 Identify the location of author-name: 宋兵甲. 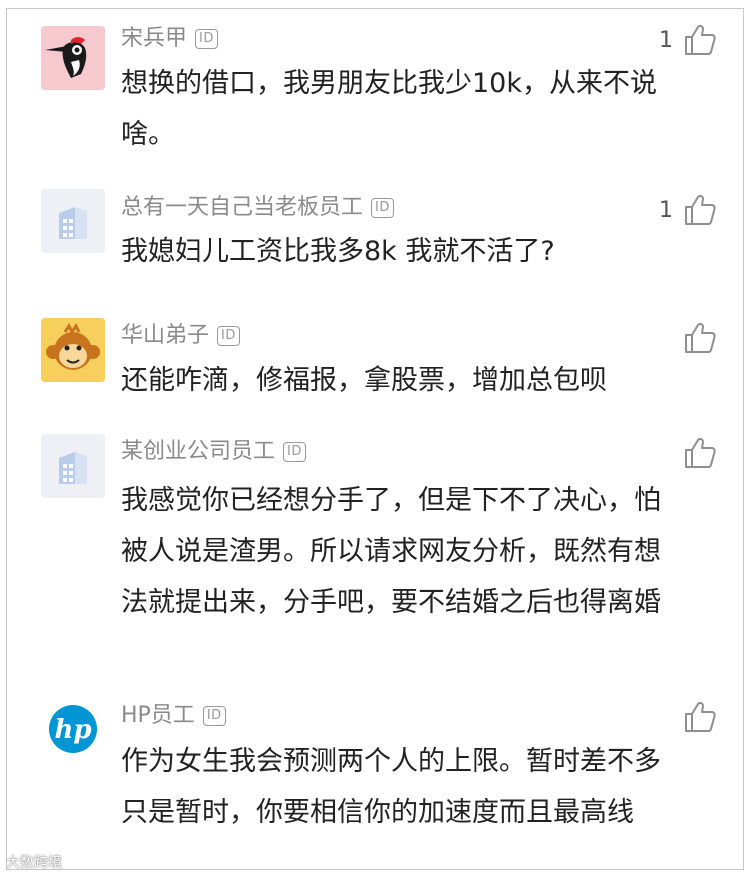
(154, 39).